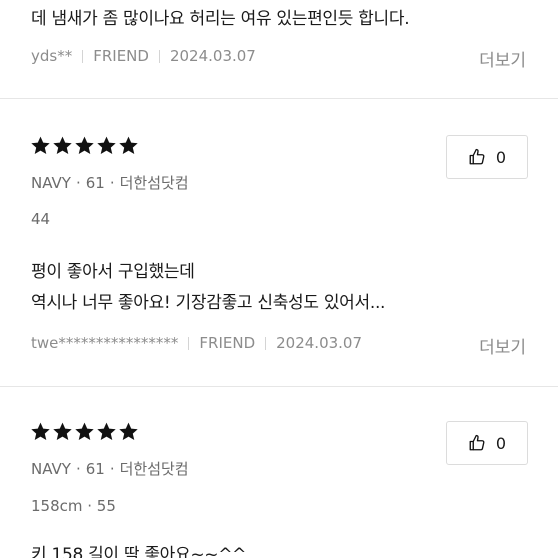 This screenshot has width=558, height=558. What do you see at coordinates (220, 19) in the screenshot?
I see `review-text-line: 데 냄새가 좀 많이나요 허리는 여유 있는편인듯 합니다.` at bounding box center [220, 19].